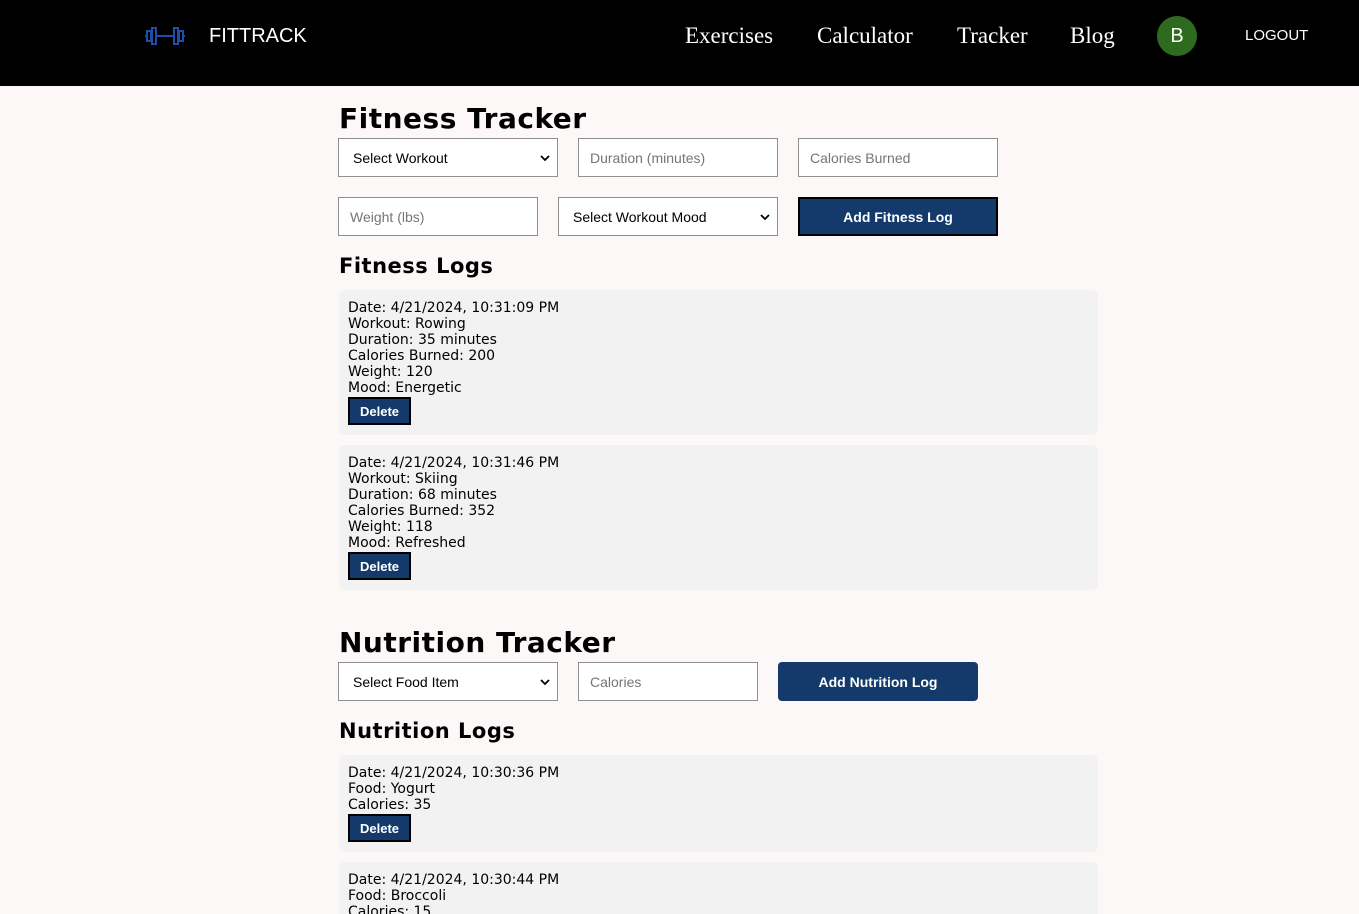  What do you see at coordinates (400, 157) in the screenshot?
I see `workout-select-value: Select Workout` at bounding box center [400, 157].